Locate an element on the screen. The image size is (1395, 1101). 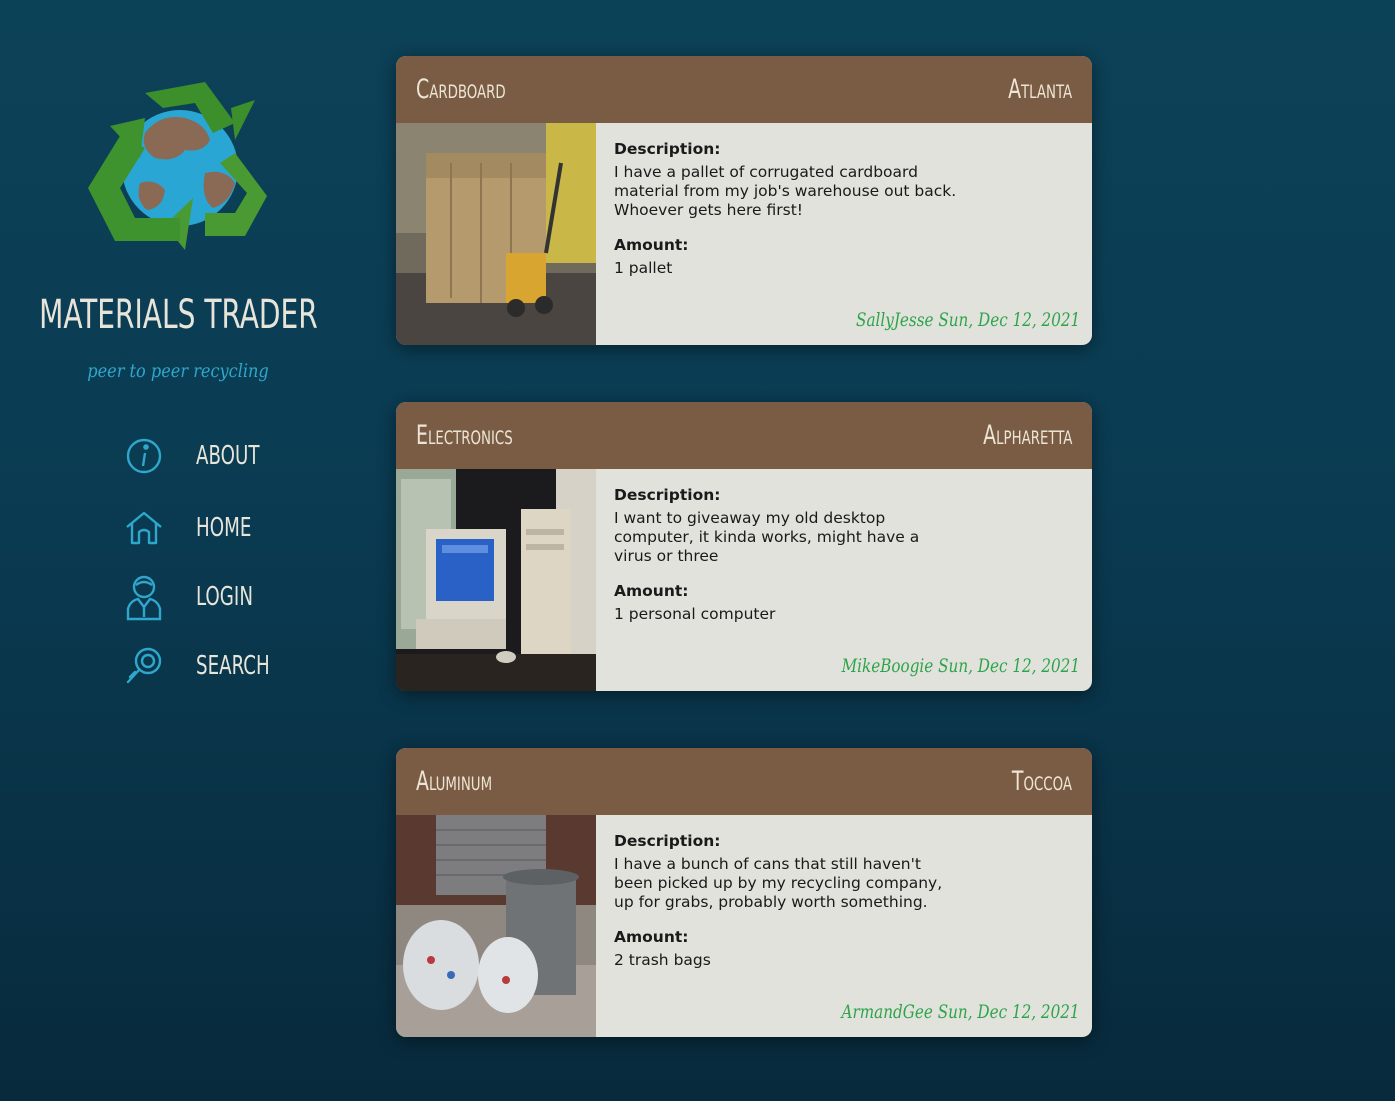
nav-about: ABOUT is located at coordinates (218, 456).